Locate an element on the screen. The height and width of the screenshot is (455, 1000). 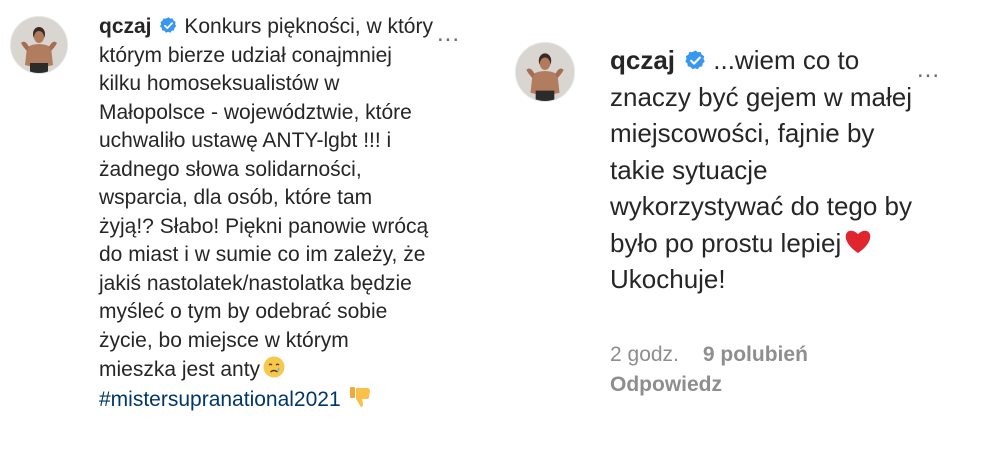
comment-line: takie sytuacje is located at coordinates (689, 169).